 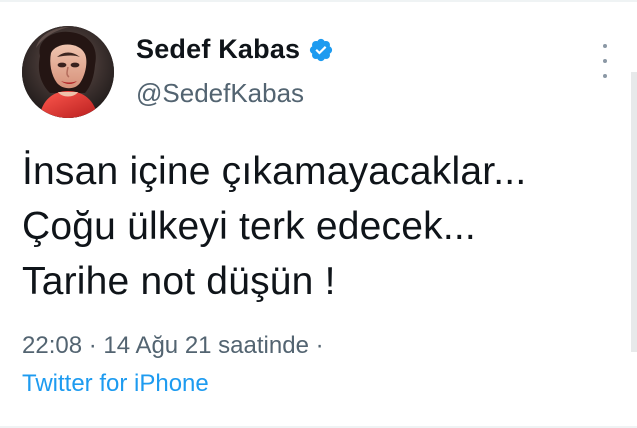 What do you see at coordinates (52, 346) in the screenshot?
I see `tweet-time: 22:08` at bounding box center [52, 346].